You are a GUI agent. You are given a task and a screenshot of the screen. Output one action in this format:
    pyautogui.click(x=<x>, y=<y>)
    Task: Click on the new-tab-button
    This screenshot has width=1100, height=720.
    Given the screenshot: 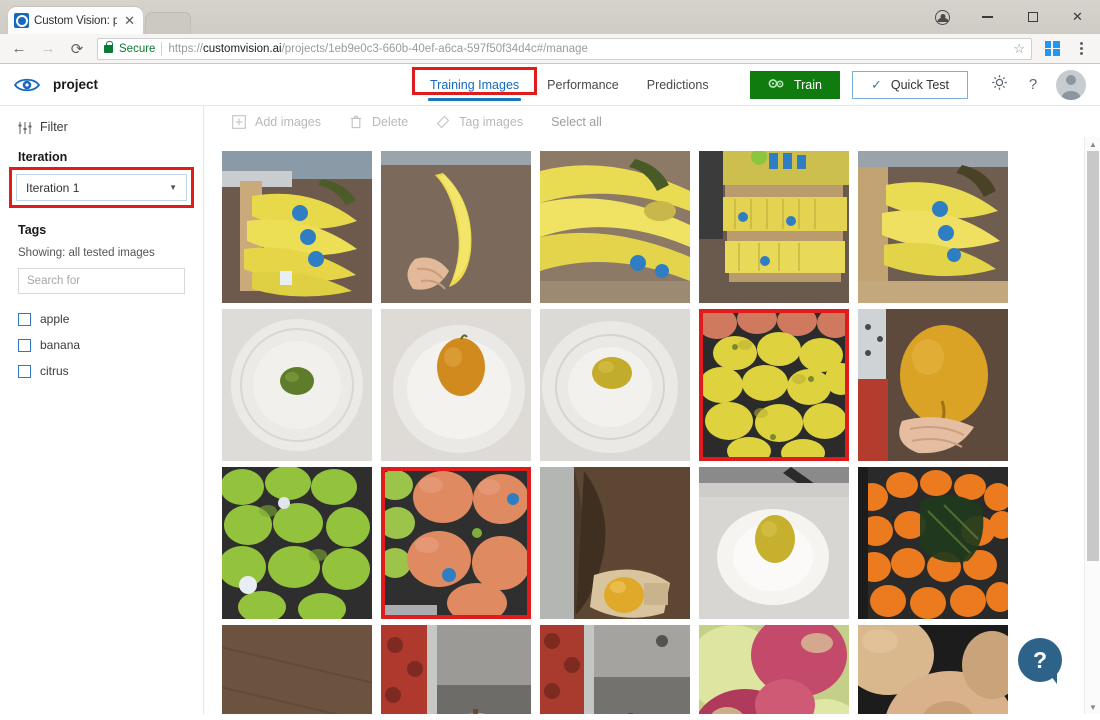 What is the action you would take?
    pyautogui.click(x=168, y=23)
    